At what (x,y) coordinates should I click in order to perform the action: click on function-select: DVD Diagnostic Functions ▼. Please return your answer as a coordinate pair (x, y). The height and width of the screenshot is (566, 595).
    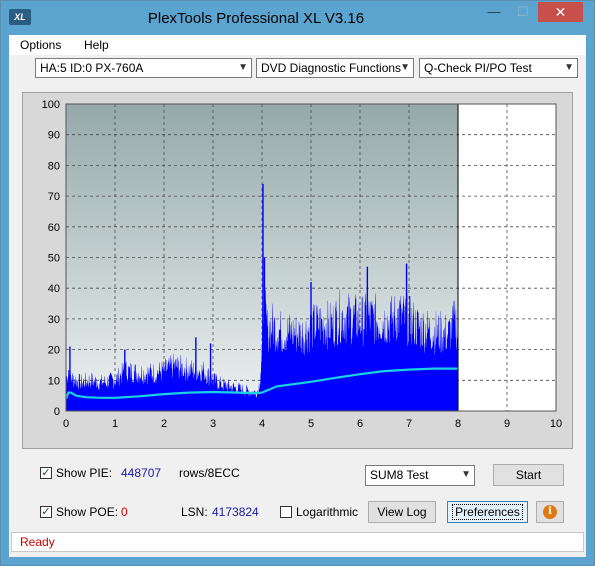
    Looking at the image, I should click on (335, 68).